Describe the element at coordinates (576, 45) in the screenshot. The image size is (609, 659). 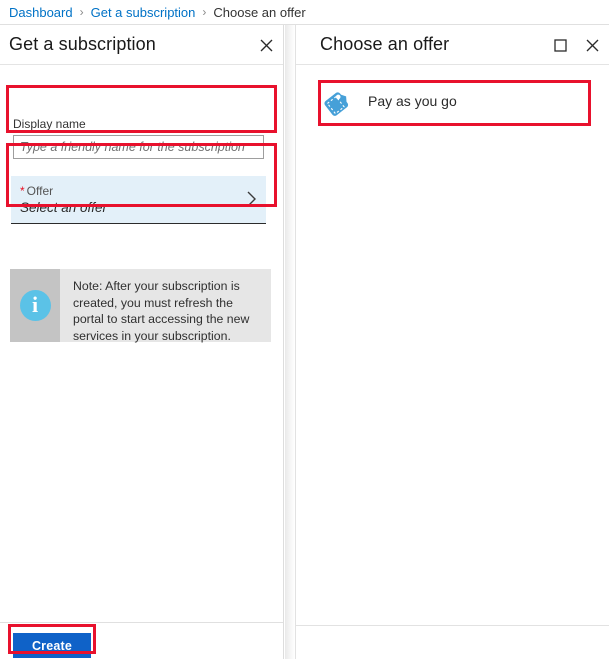
I see `right-blade-header-actions` at that location.